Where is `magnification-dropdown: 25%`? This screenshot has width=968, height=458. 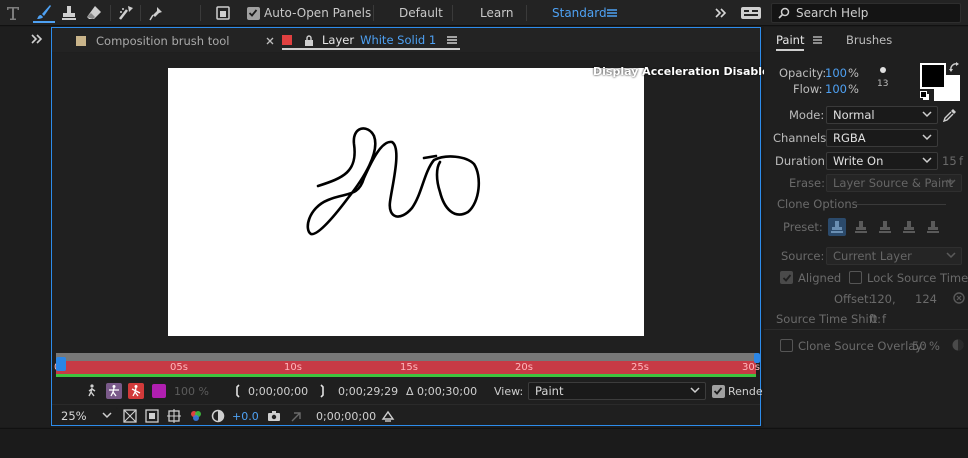
magnification-dropdown: 25% is located at coordinates (86, 416).